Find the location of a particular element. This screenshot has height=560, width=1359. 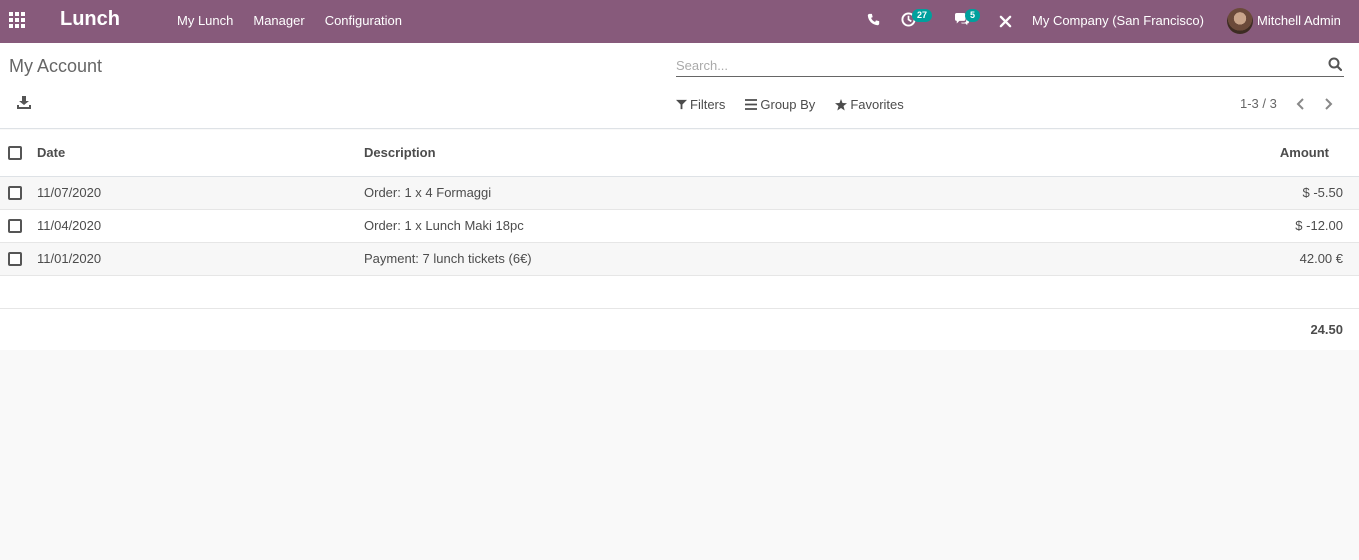

column-header-date: Date is located at coordinates (51, 152).